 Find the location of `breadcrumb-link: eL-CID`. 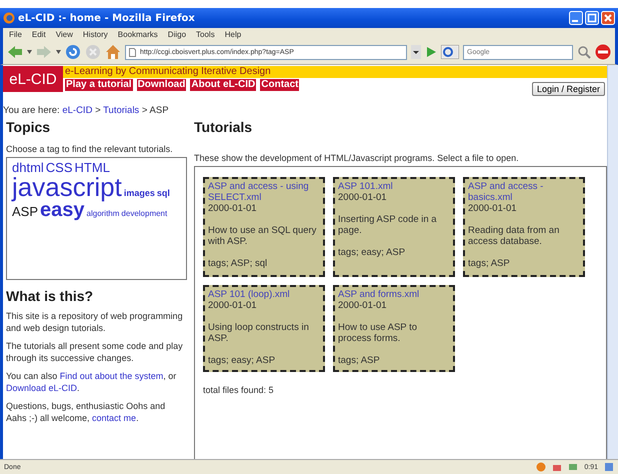

breadcrumb-link: eL-CID is located at coordinates (77, 110).